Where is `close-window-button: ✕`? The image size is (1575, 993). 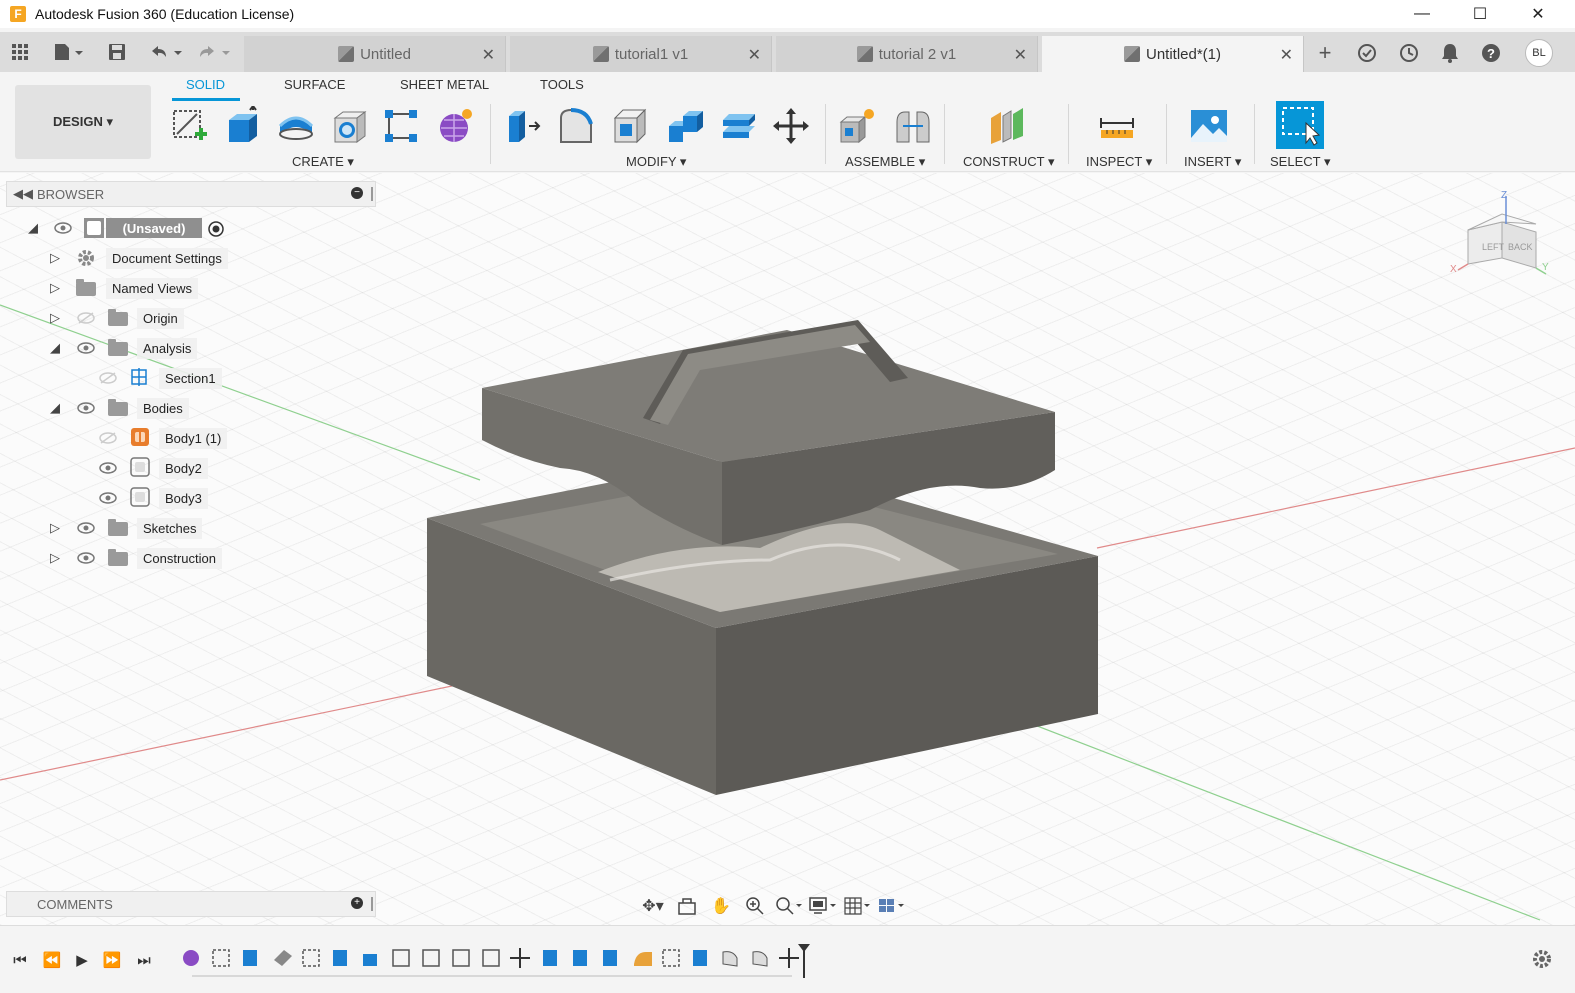
close-window-button: ✕ is located at coordinates (1538, 14).